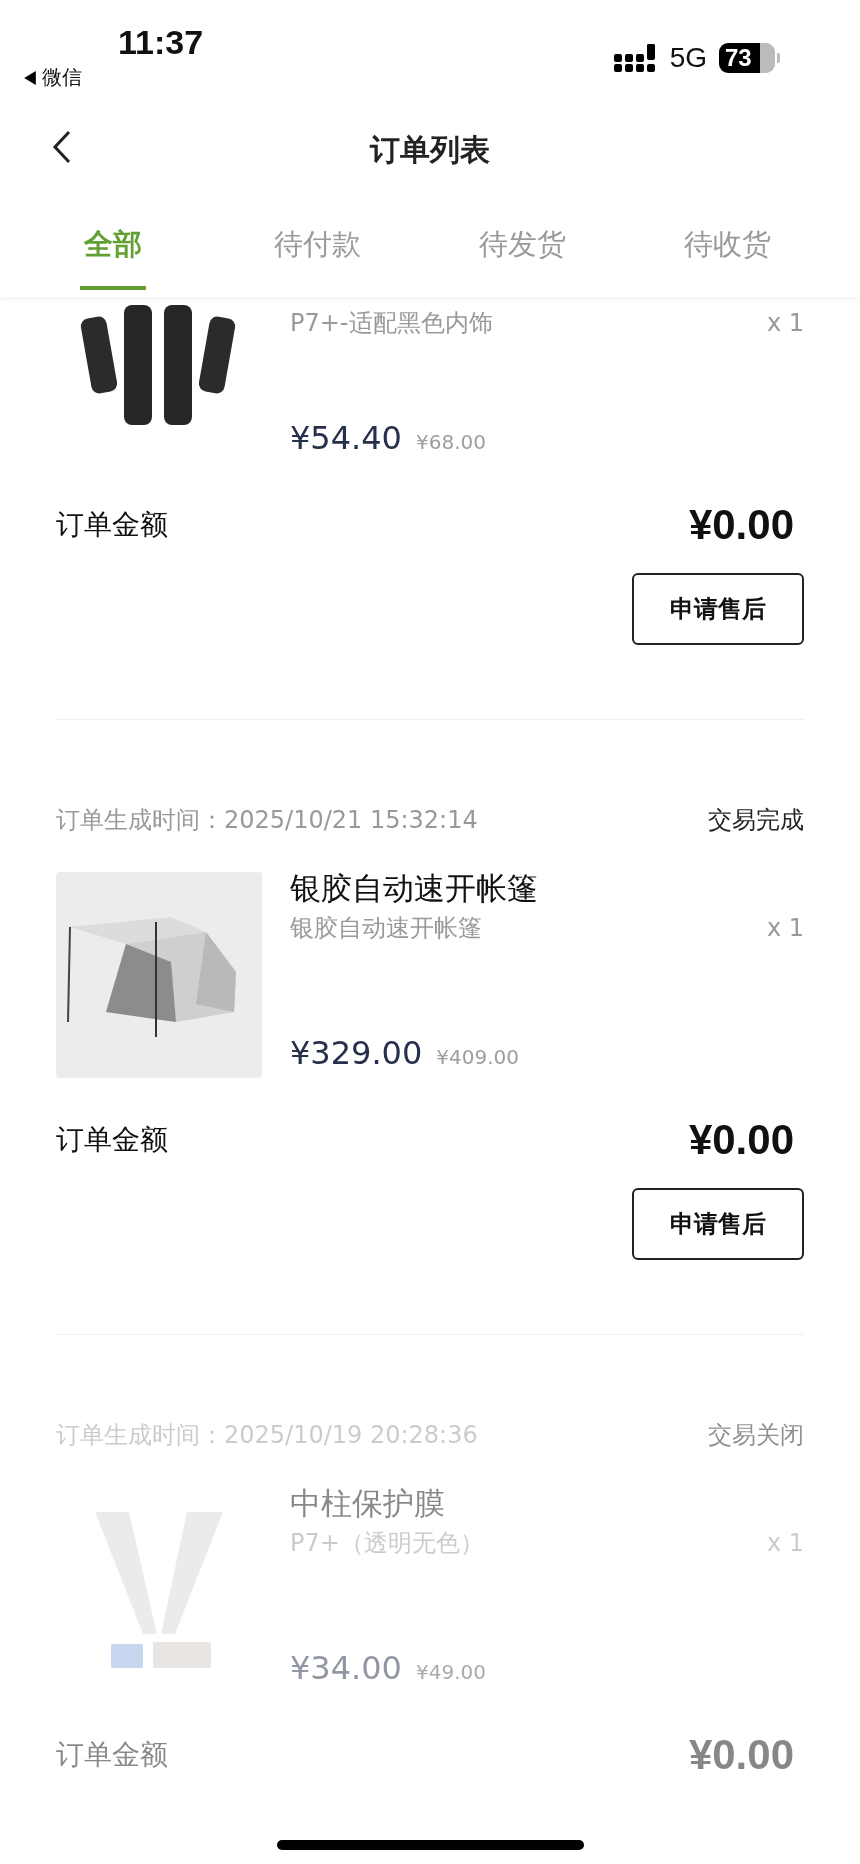 The width and height of the screenshot is (860, 1864). Describe the element at coordinates (368, 1503) in the screenshot. I see `product-title: 中柱保护膜` at that location.